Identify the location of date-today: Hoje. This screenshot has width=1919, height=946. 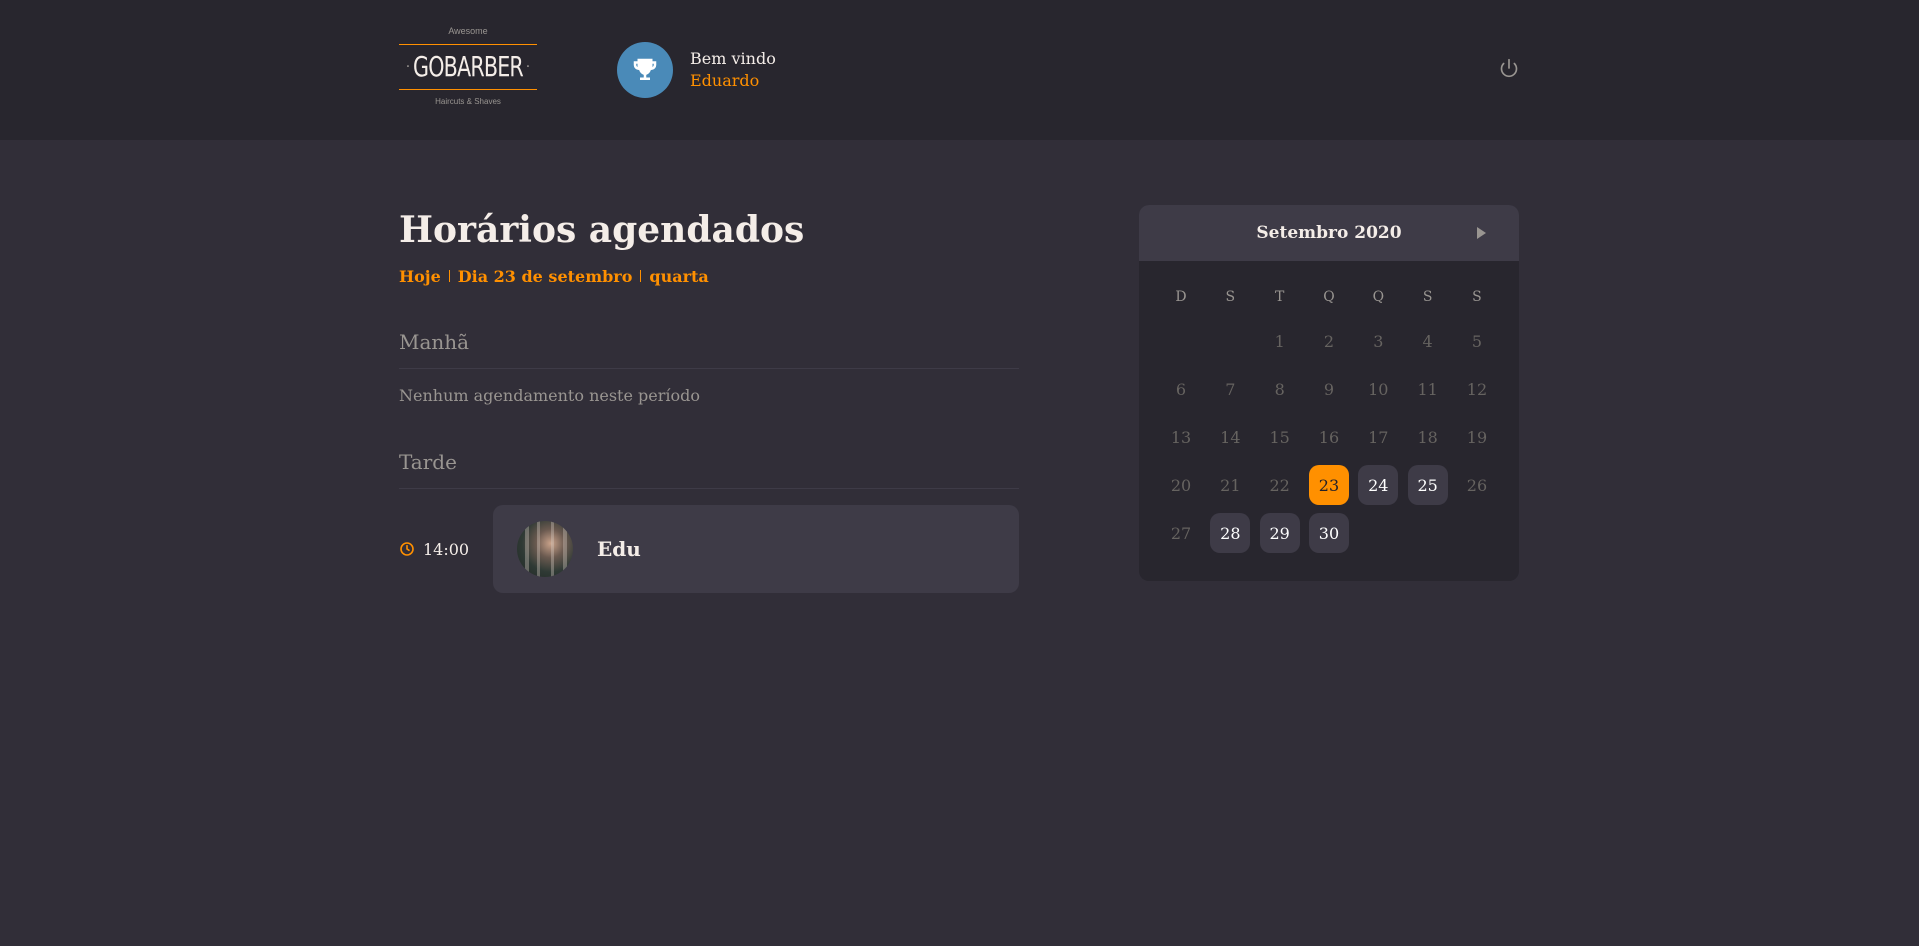
(420, 276).